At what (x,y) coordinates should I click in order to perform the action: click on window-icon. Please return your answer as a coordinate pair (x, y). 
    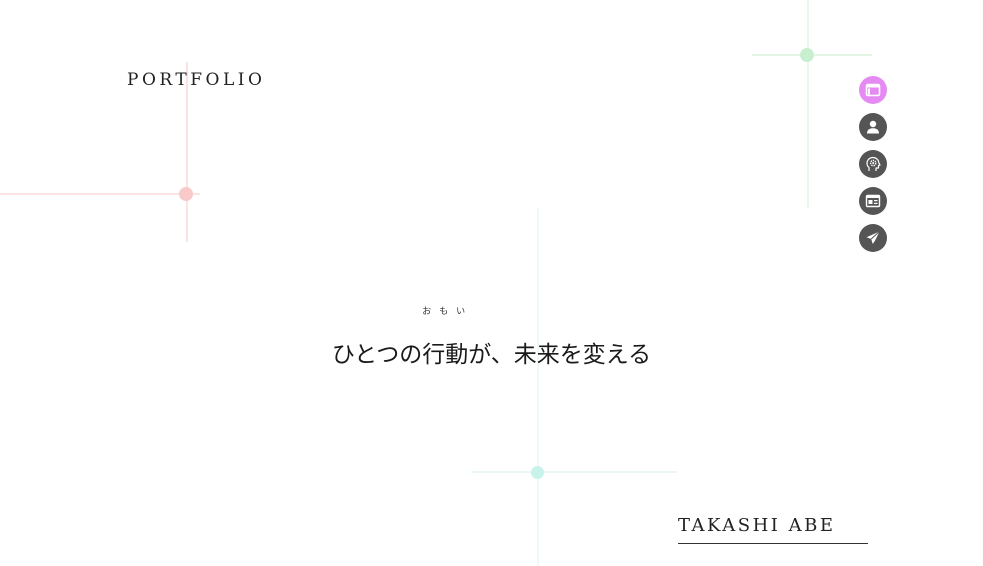
    Looking at the image, I should click on (873, 90).